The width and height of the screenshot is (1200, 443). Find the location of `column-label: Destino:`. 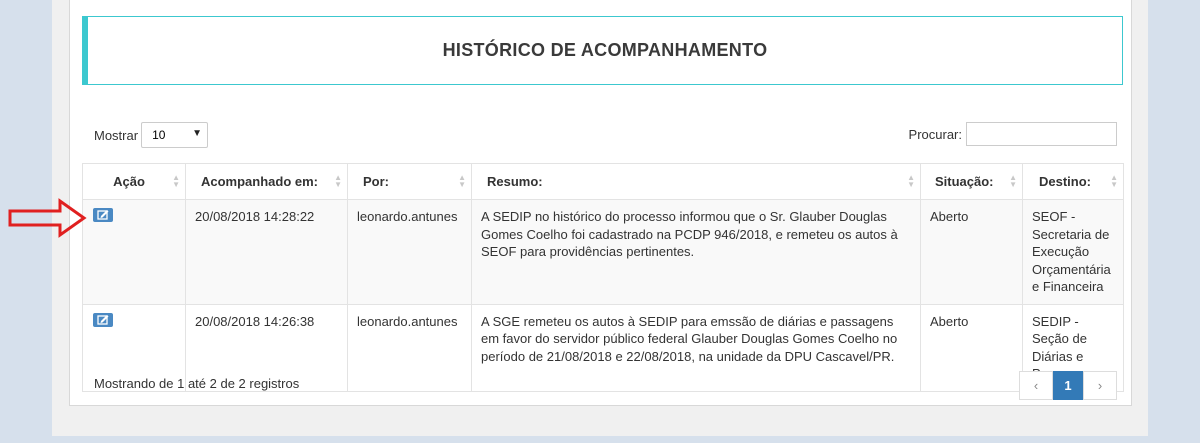

column-label: Destino: is located at coordinates (1065, 181).